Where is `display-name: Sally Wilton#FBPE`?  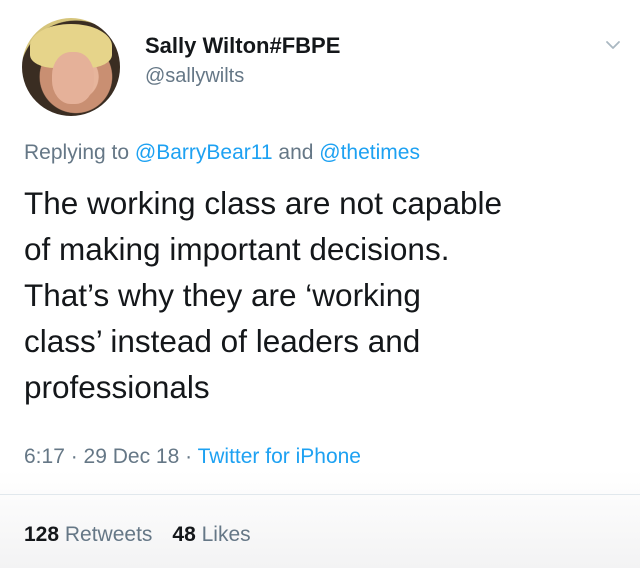 display-name: Sally Wilton#FBPE is located at coordinates (242, 46).